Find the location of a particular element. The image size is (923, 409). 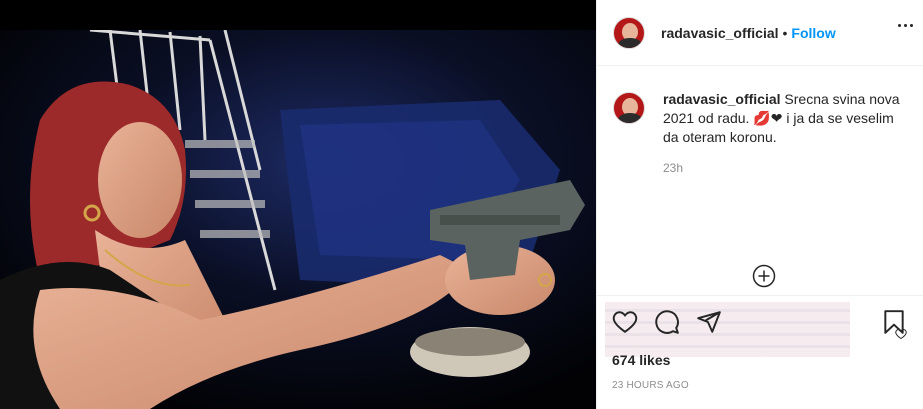

comment-icon is located at coordinates (667, 322).